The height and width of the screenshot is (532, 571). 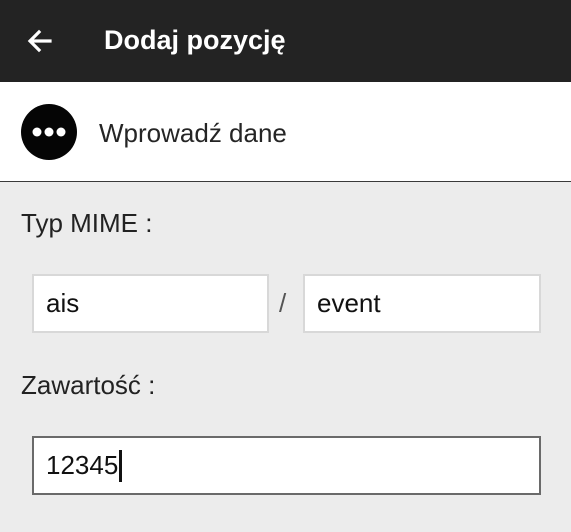 I want to click on back-button, so click(x=40, y=41).